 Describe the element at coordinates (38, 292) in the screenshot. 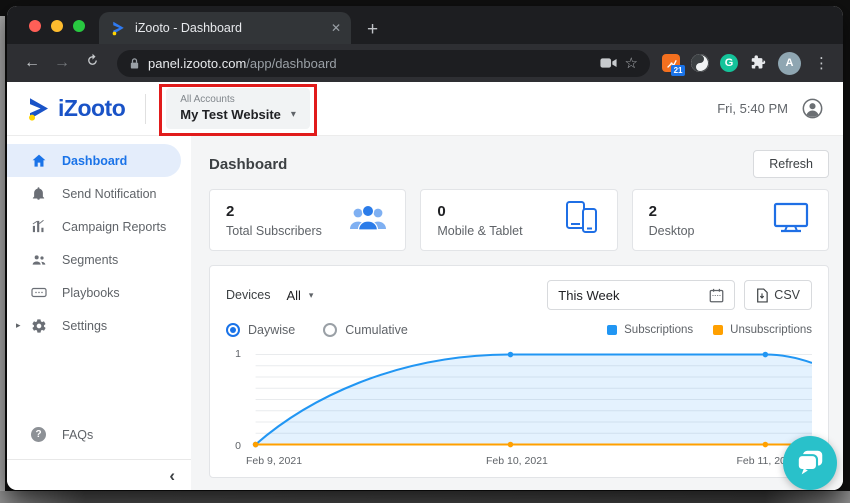

I see `playbook-icon` at that location.